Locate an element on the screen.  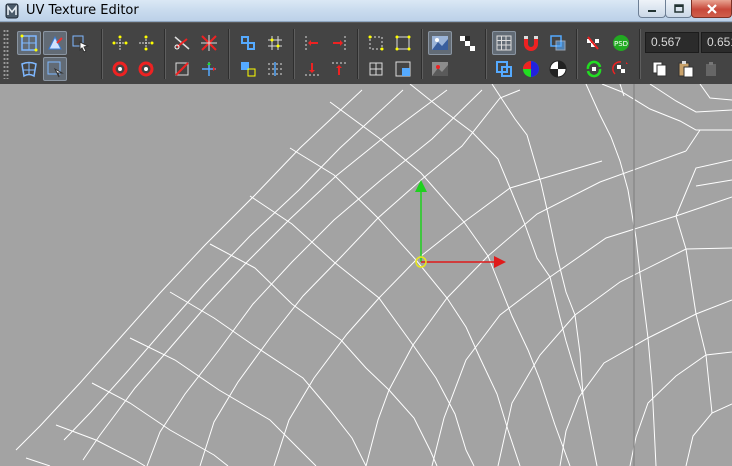
psd-network-button: PSD is located at coordinates (621, 43).